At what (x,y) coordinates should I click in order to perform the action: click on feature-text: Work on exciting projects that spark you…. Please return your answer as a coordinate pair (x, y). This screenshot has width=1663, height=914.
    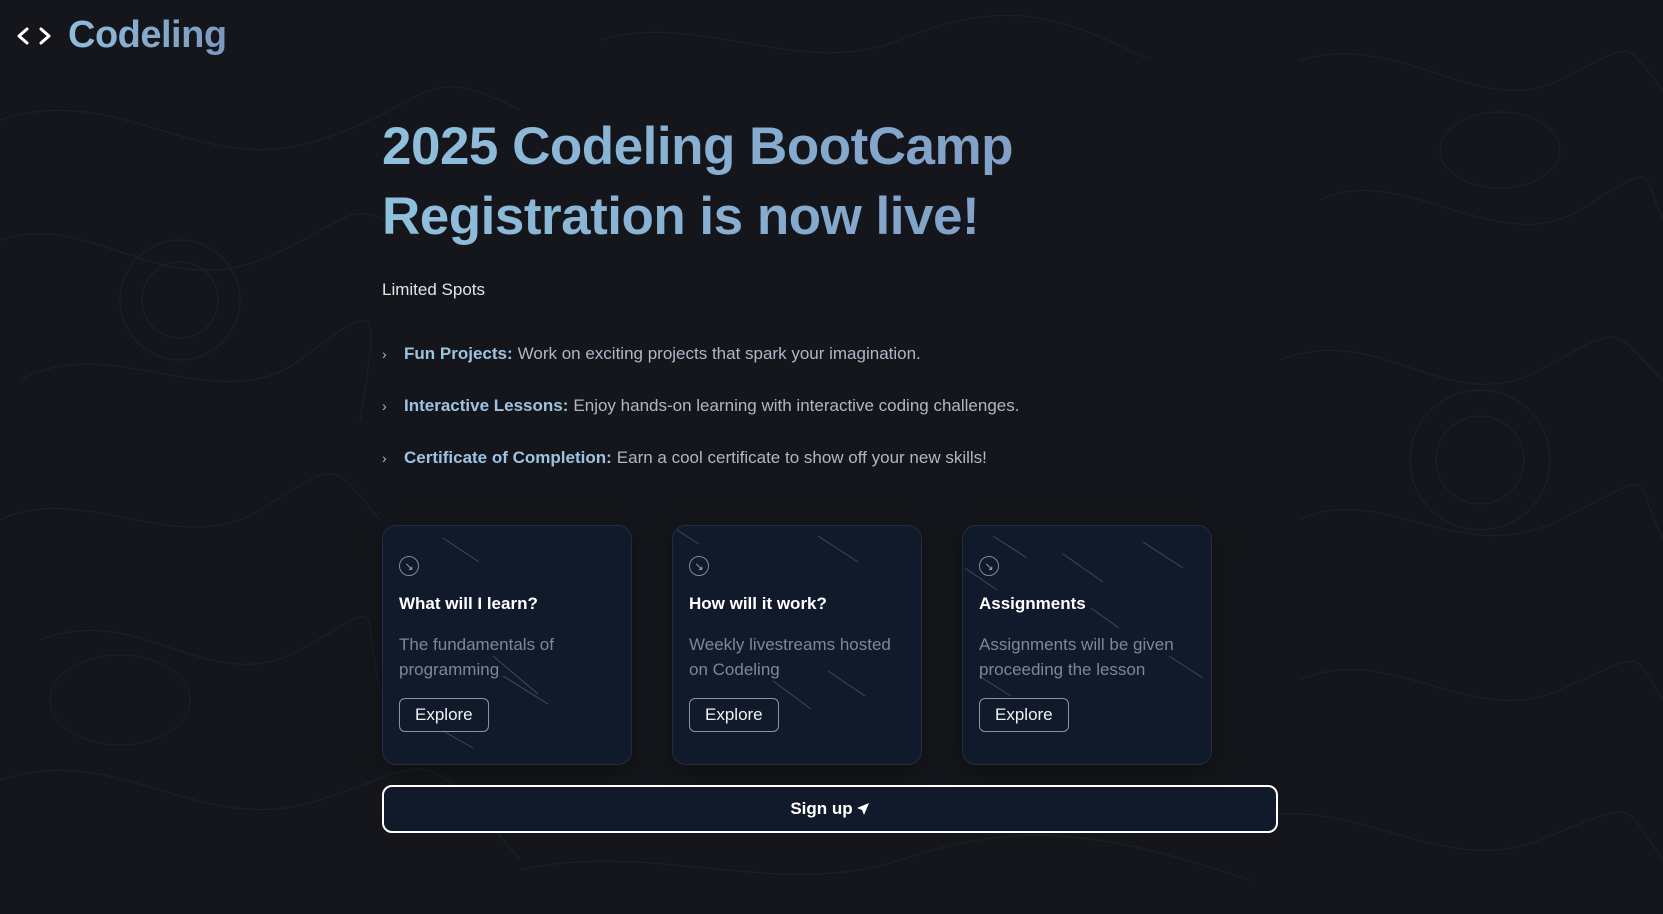
    Looking at the image, I should click on (719, 353).